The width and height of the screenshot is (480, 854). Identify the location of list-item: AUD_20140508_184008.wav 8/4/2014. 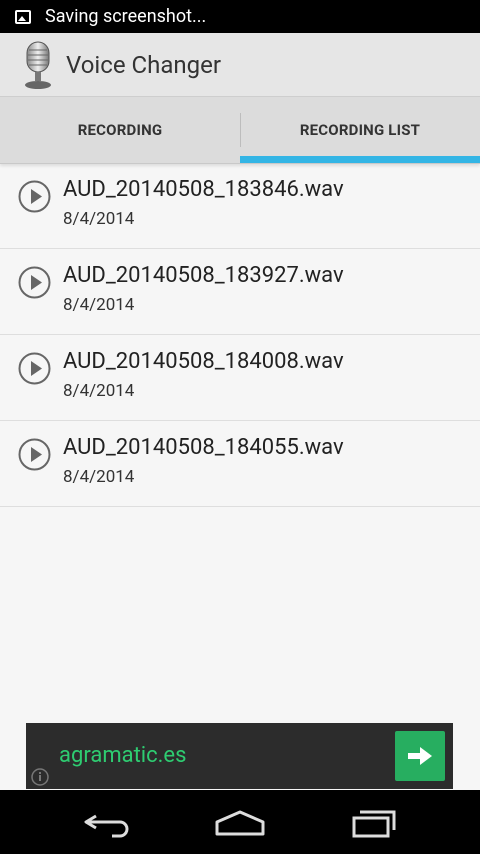
(240, 378).